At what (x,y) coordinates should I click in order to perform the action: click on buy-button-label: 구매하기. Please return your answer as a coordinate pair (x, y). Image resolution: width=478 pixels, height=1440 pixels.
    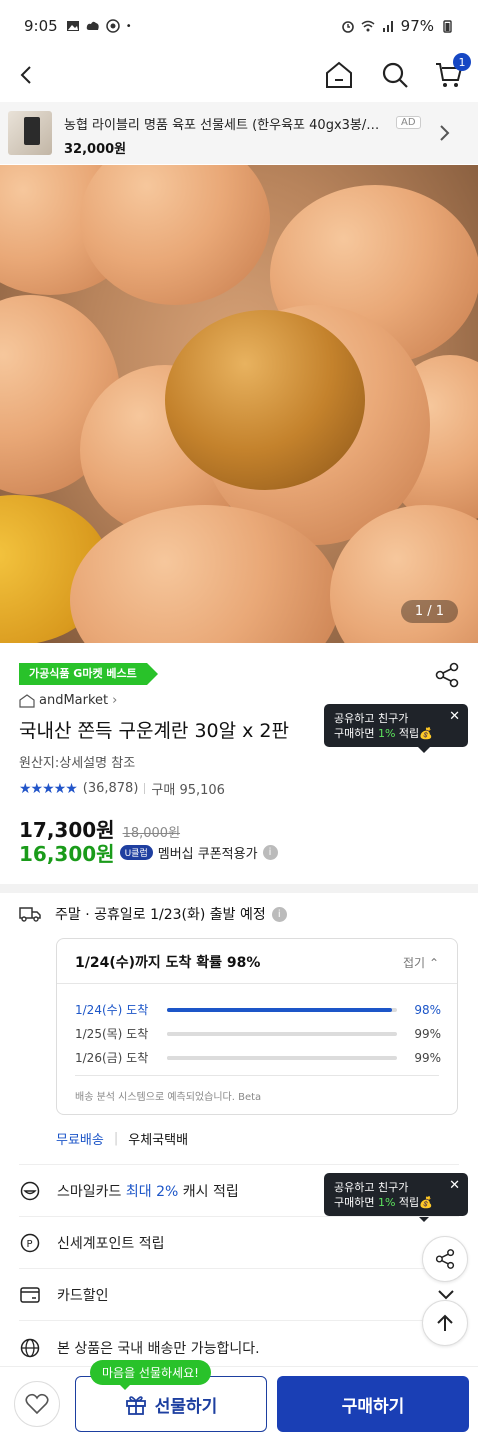
    Looking at the image, I should click on (373, 1406).